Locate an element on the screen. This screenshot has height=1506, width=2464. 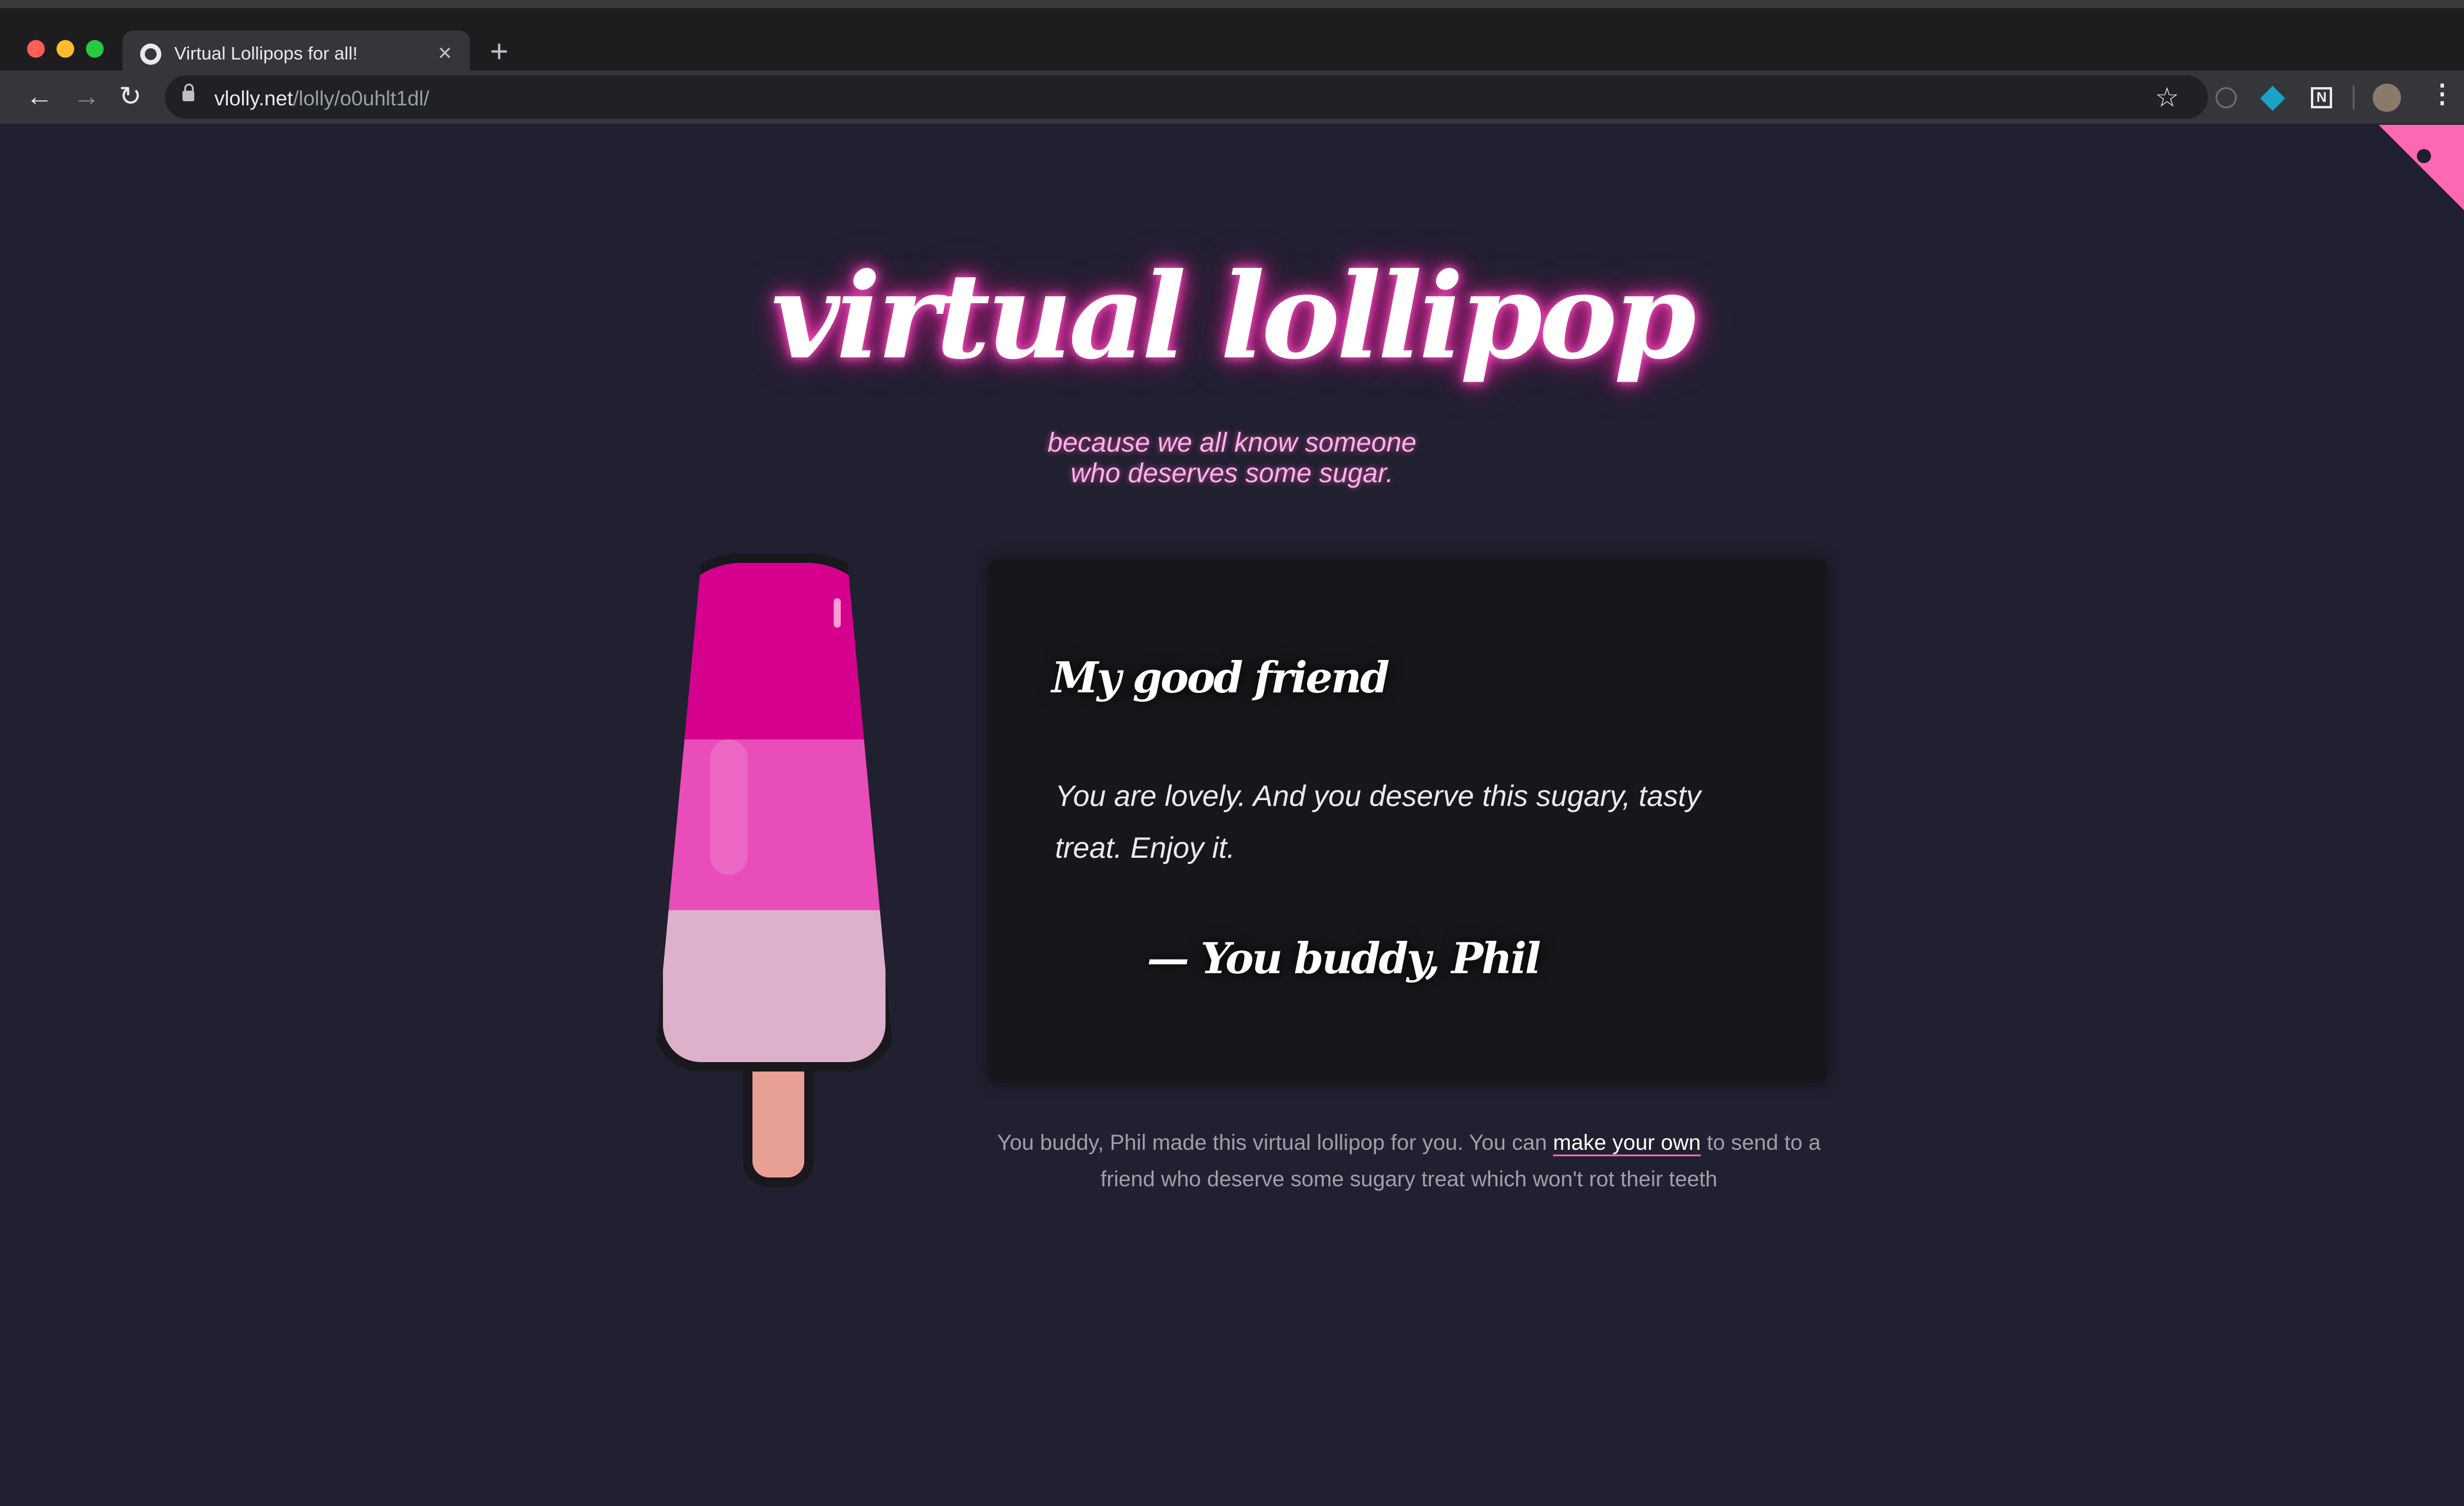
address-bar: vlolly.net/lolly/o0uhlt1dl/ is located at coordinates (1186, 97).